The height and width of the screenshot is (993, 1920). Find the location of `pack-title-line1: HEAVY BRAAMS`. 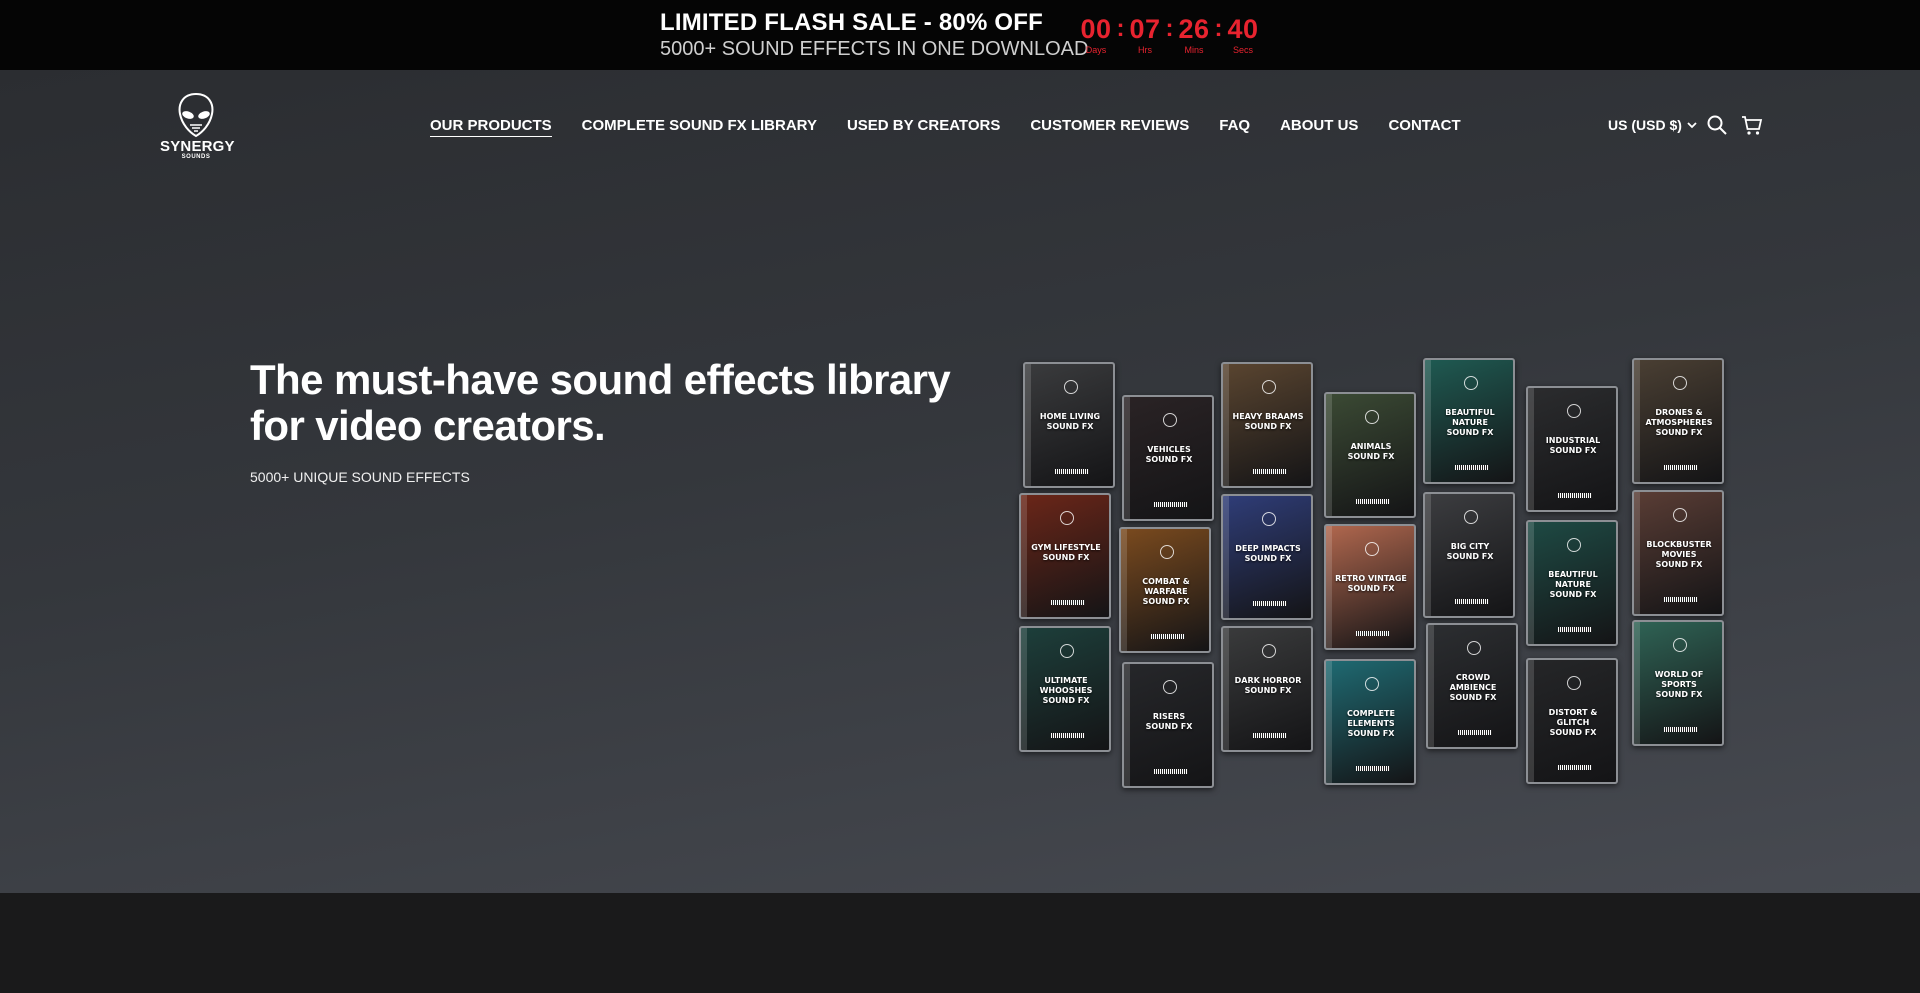

pack-title-line1: HEAVY BRAAMS is located at coordinates (1268, 416).